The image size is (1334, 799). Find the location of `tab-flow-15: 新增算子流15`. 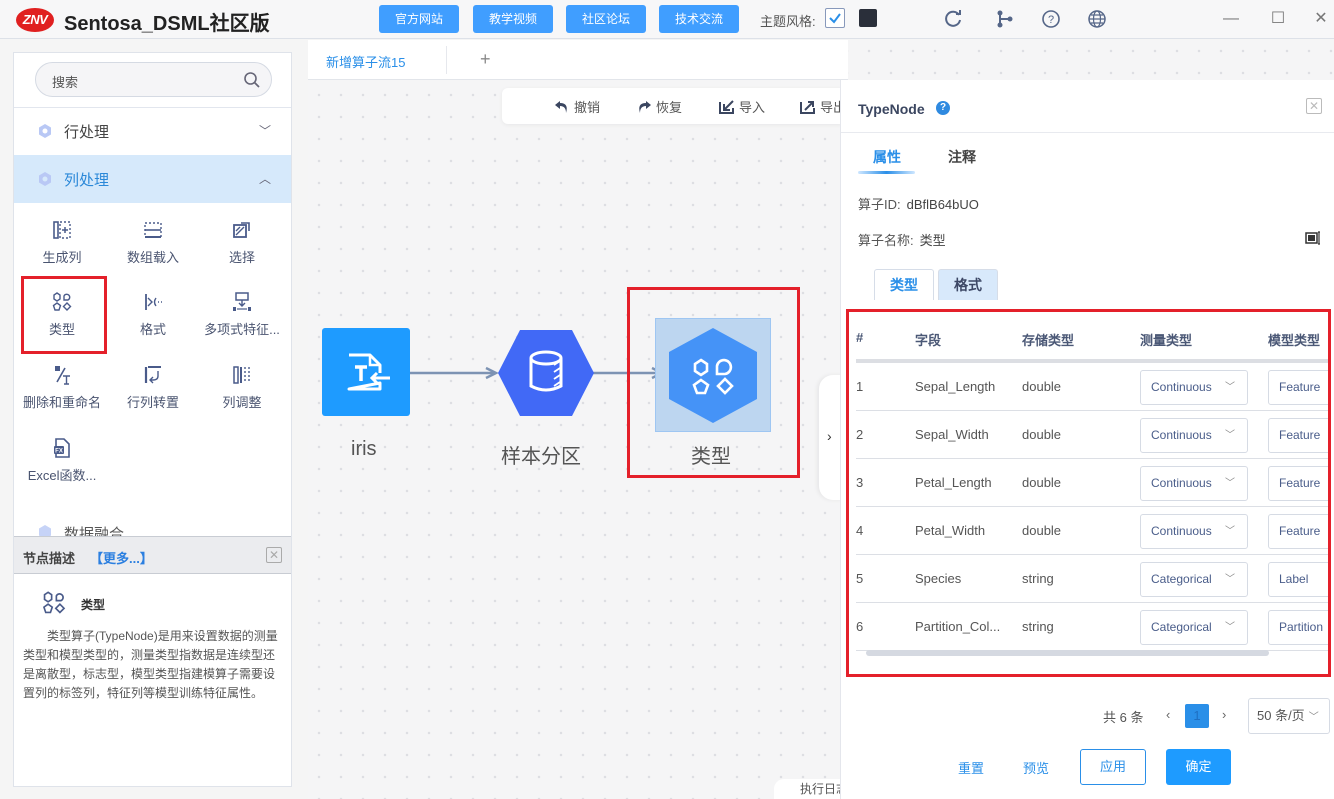

tab-flow-15: 新增算子流15 is located at coordinates (365, 61).